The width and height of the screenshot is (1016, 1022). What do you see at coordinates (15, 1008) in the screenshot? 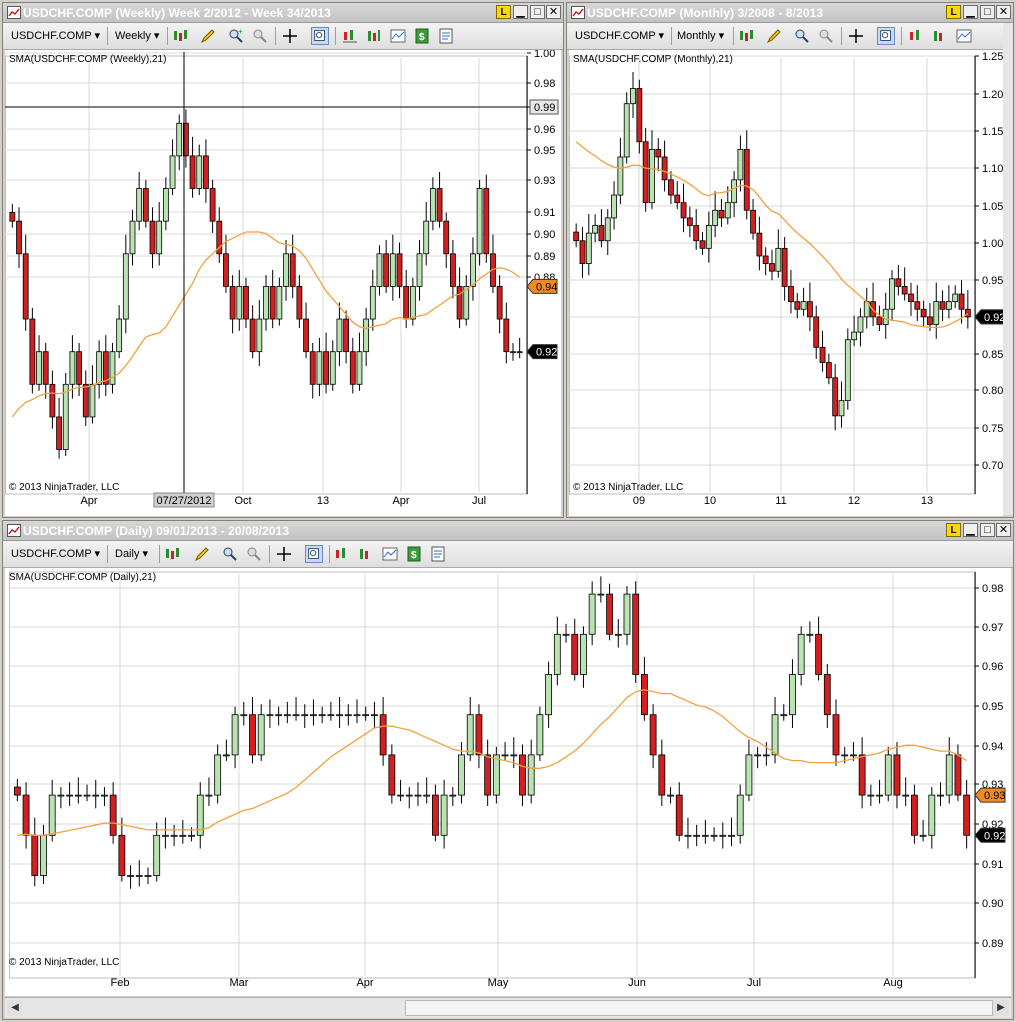
I see `scroll-left-arrow-icon: ◀` at bounding box center [15, 1008].